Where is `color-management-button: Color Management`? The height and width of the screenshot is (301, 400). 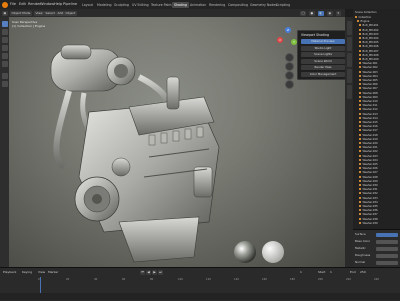
color-management-button: Color Management is located at coordinates (323, 74).